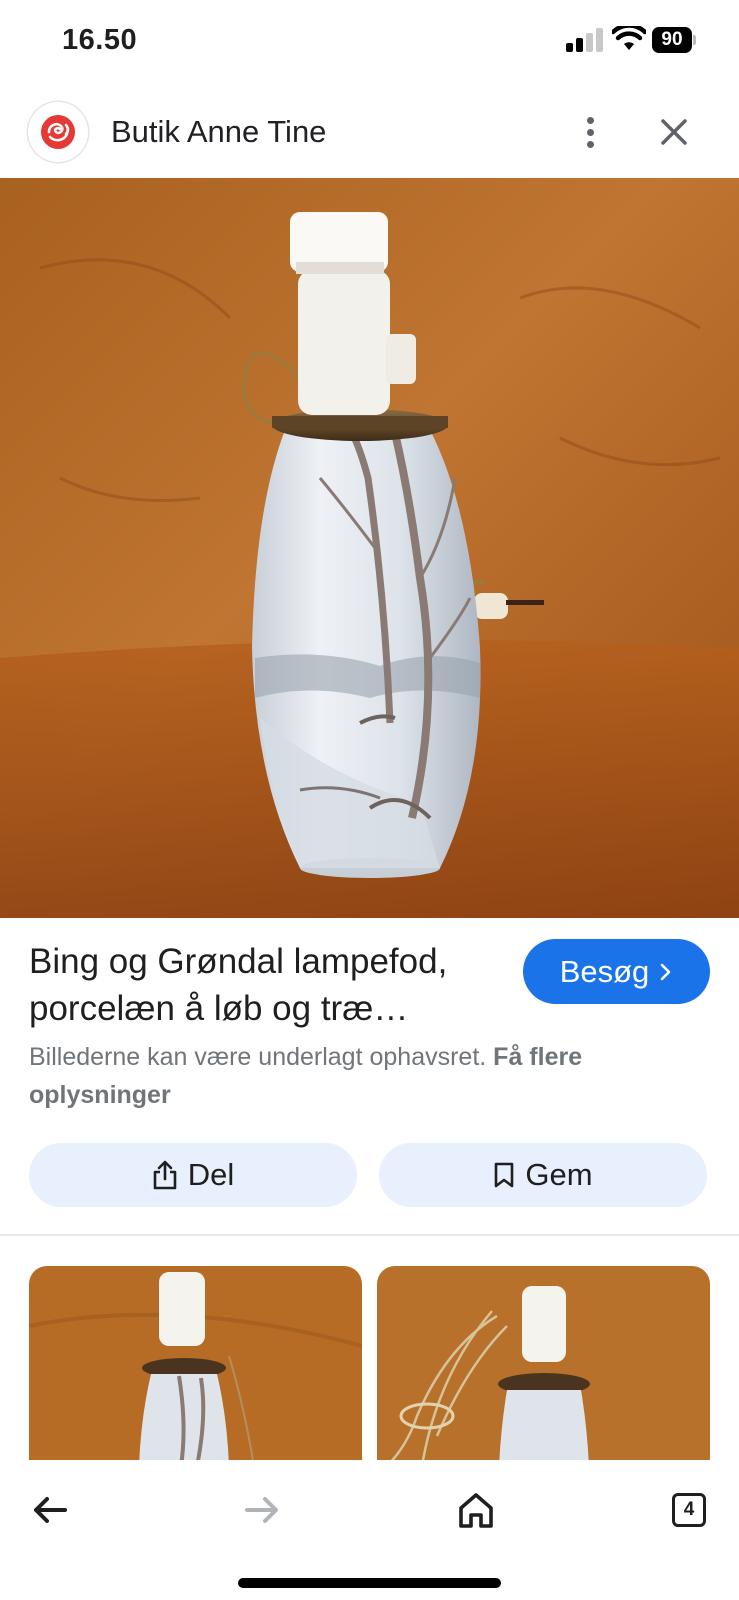  Describe the element at coordinates (369, 1583) in the screenshot. I see `home-indicator` at that location.